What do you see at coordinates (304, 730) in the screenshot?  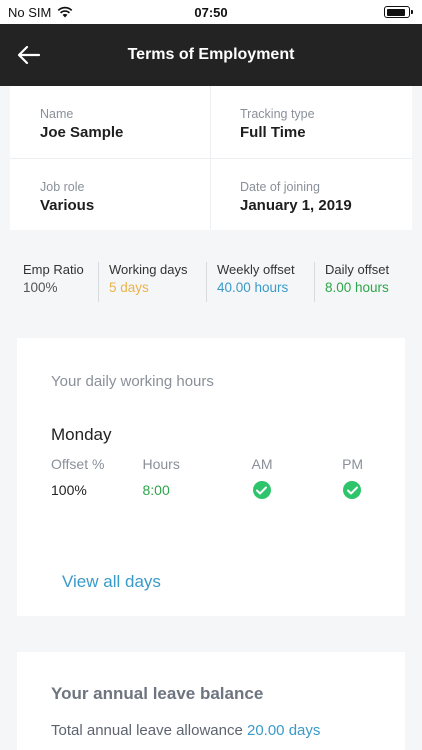 I see `allowance-unit: days` at bounding box center [304, 730].